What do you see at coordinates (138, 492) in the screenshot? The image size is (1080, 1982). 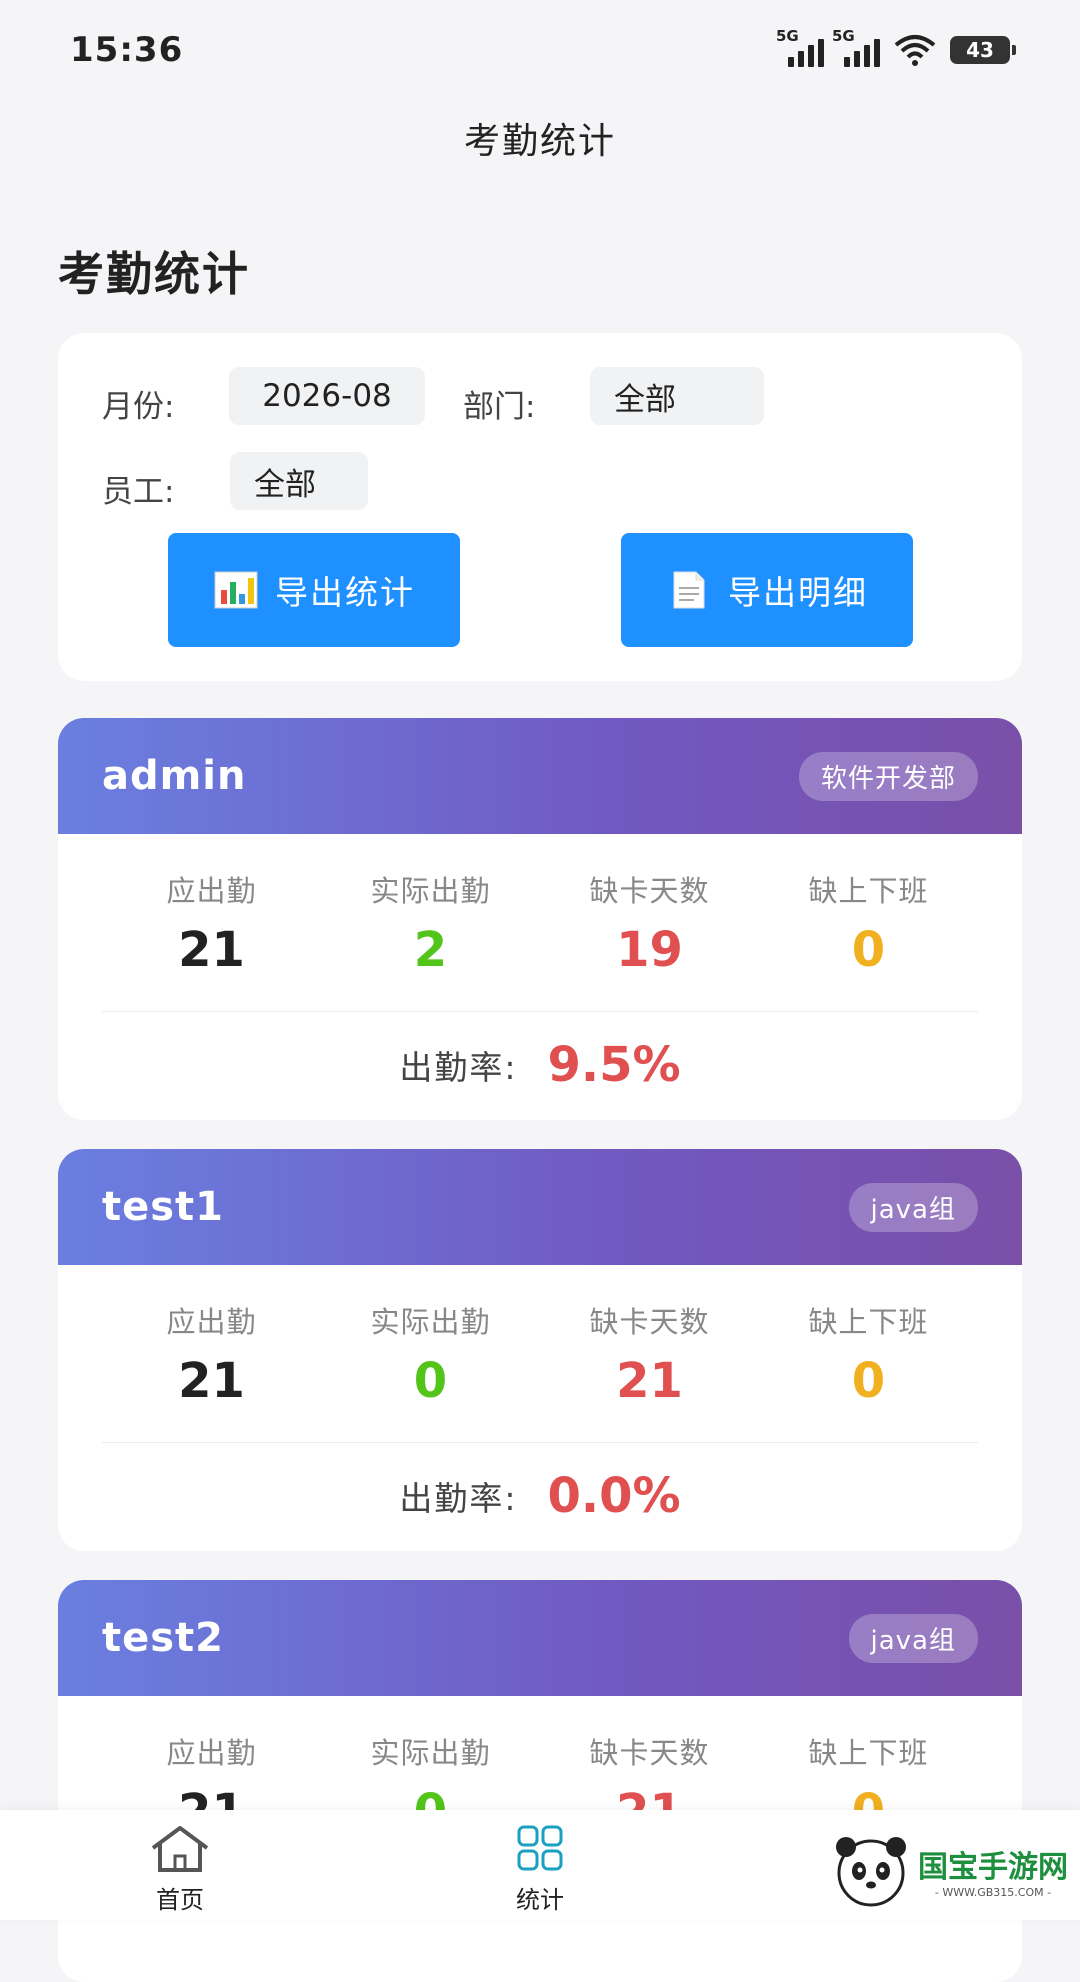 I see `employee-label: 员工:` at bounding box center [138, 492].